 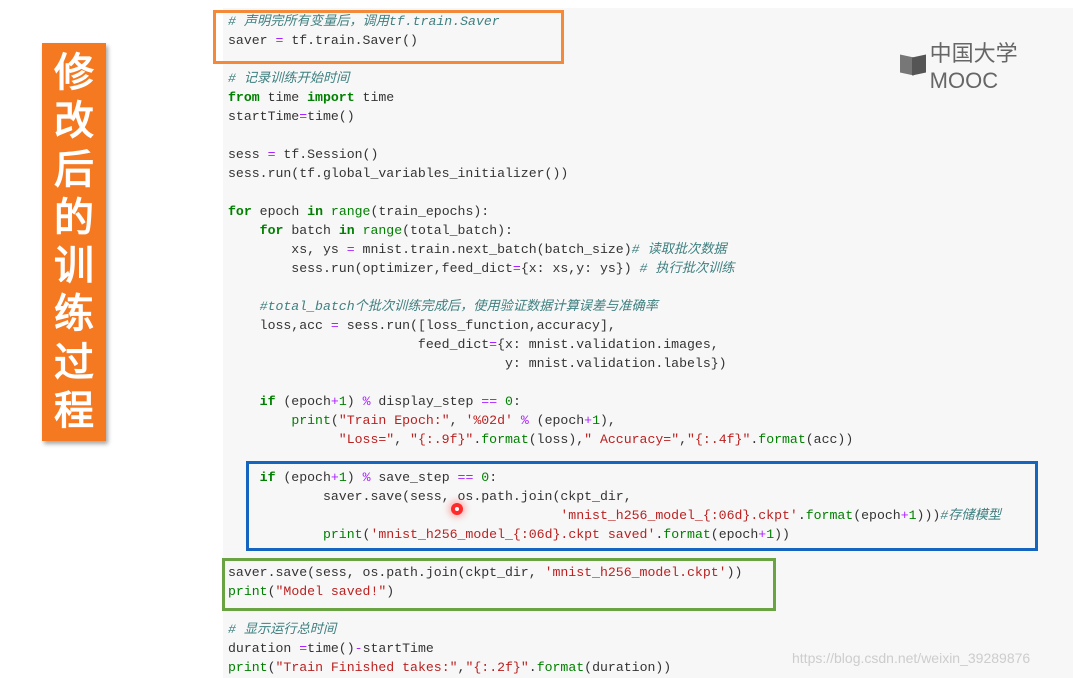 I want to click on code-token: 0, so click(x=509, y=401).